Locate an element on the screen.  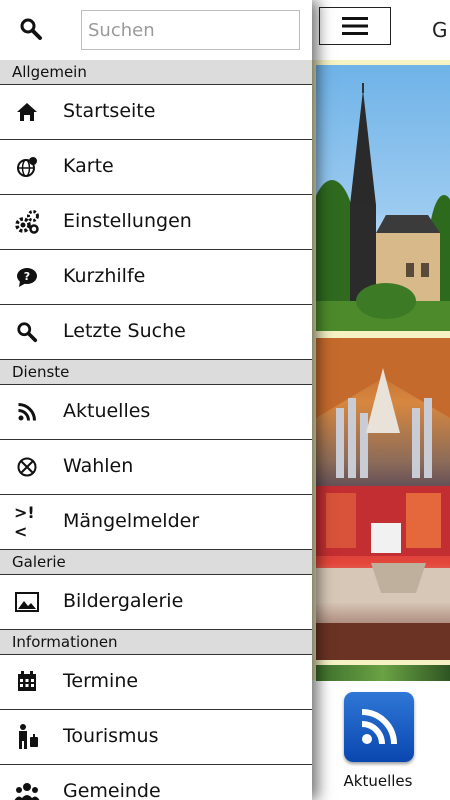
menu-item-label: Termine is located at coordinates (101, 681).